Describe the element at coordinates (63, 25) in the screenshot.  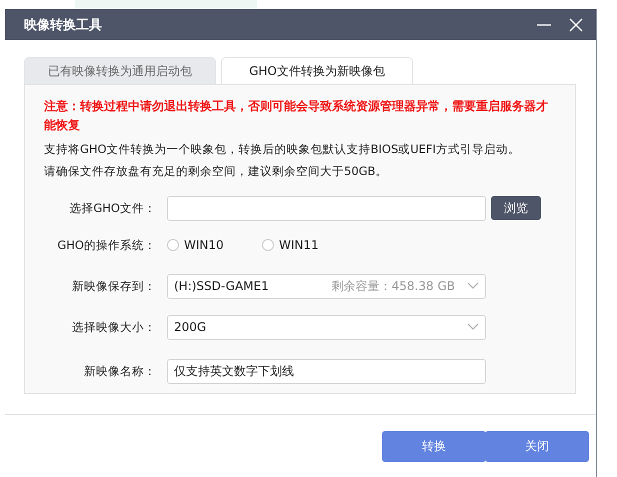
I see `window-title: 映像转换工具` at that location.